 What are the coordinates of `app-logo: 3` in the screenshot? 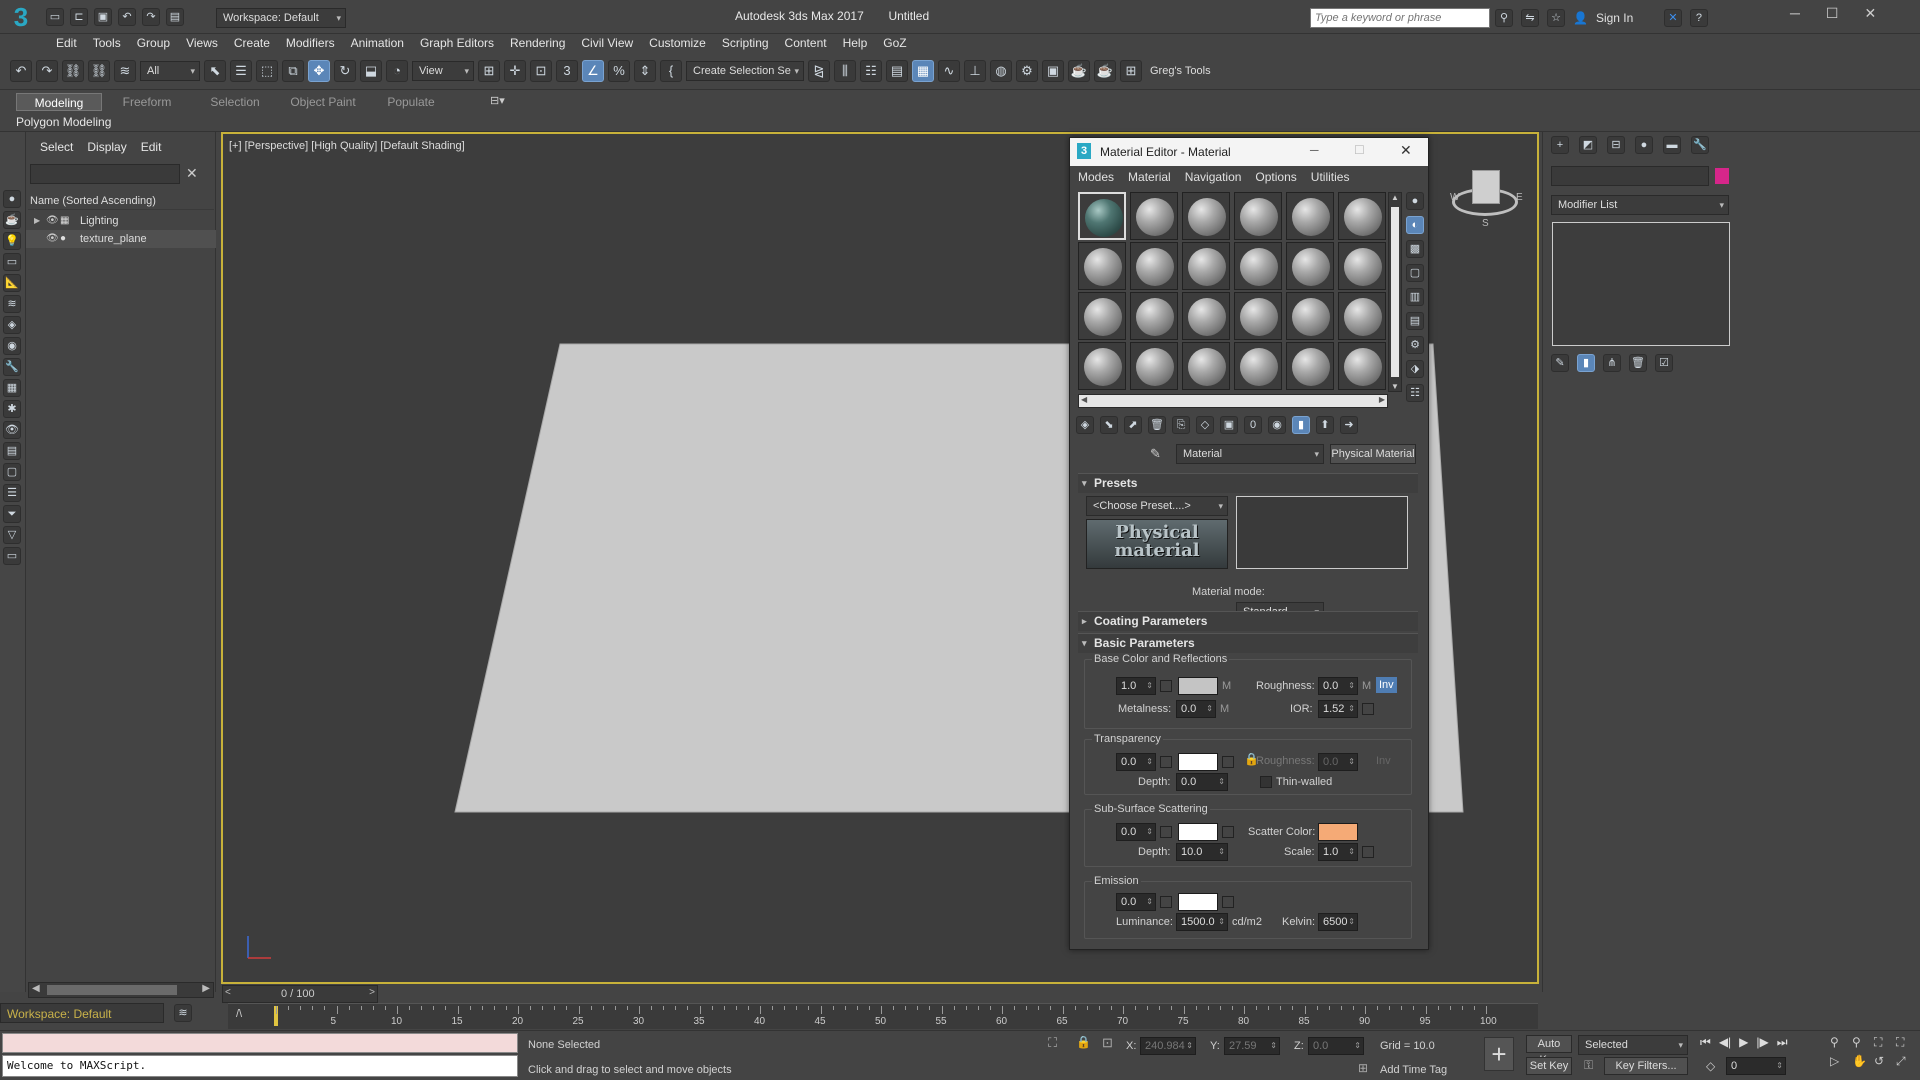 It's located at (21, 17).